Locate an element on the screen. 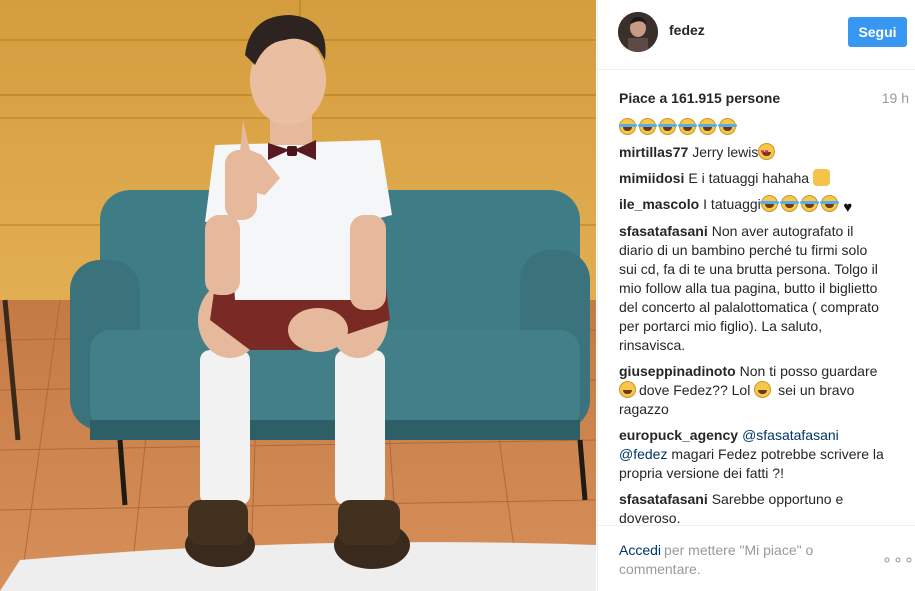  follow-button: Segui is located at coordinates (877, 32).